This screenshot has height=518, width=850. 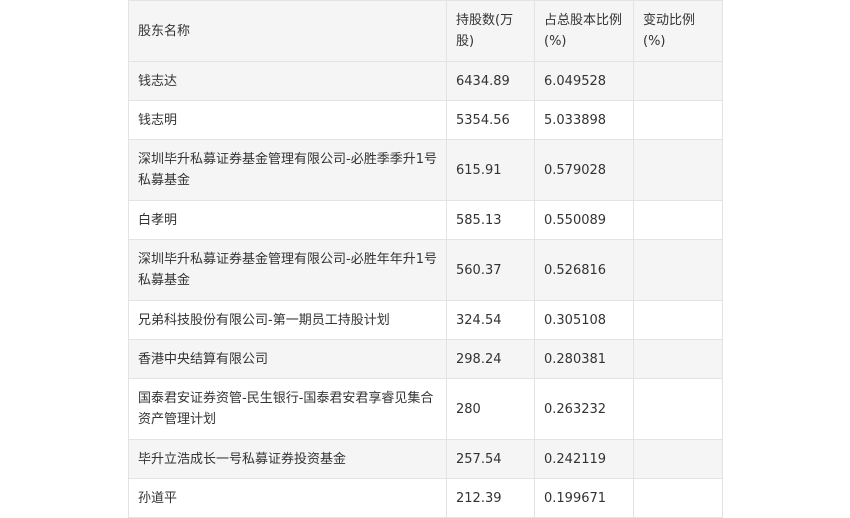 I want to click on header-shares: 持股数(万股), so click(x=490, y=31).